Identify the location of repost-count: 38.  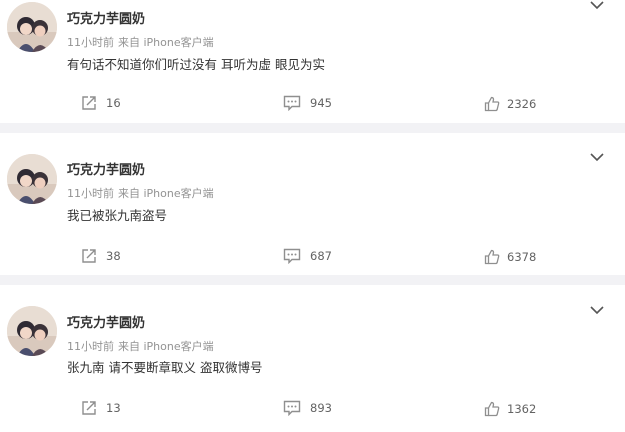
(113, 256).